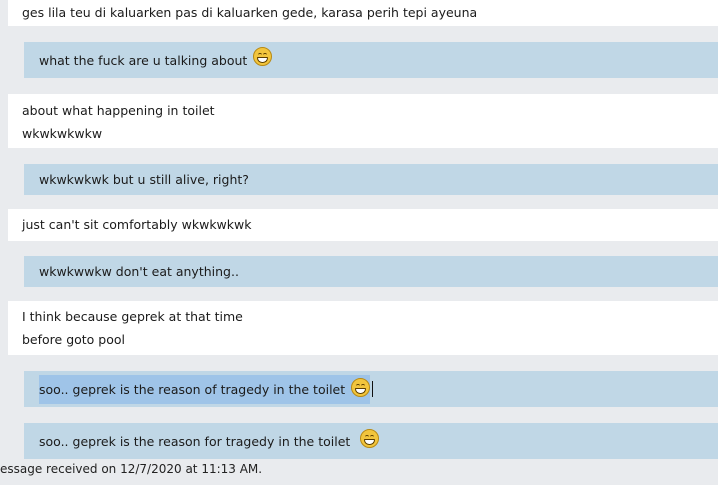 Image resolution: width=718 pixels, height=485 pixels. I want to click on text-caret, so click(373, 389).